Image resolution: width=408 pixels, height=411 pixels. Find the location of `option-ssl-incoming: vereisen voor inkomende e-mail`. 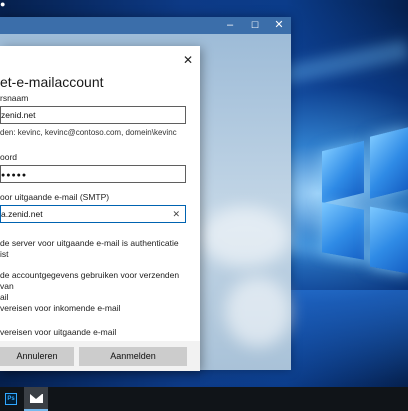

option-ssl-incoming: vereisen voor inkomende e-mail is located at coordinates (93, 308).